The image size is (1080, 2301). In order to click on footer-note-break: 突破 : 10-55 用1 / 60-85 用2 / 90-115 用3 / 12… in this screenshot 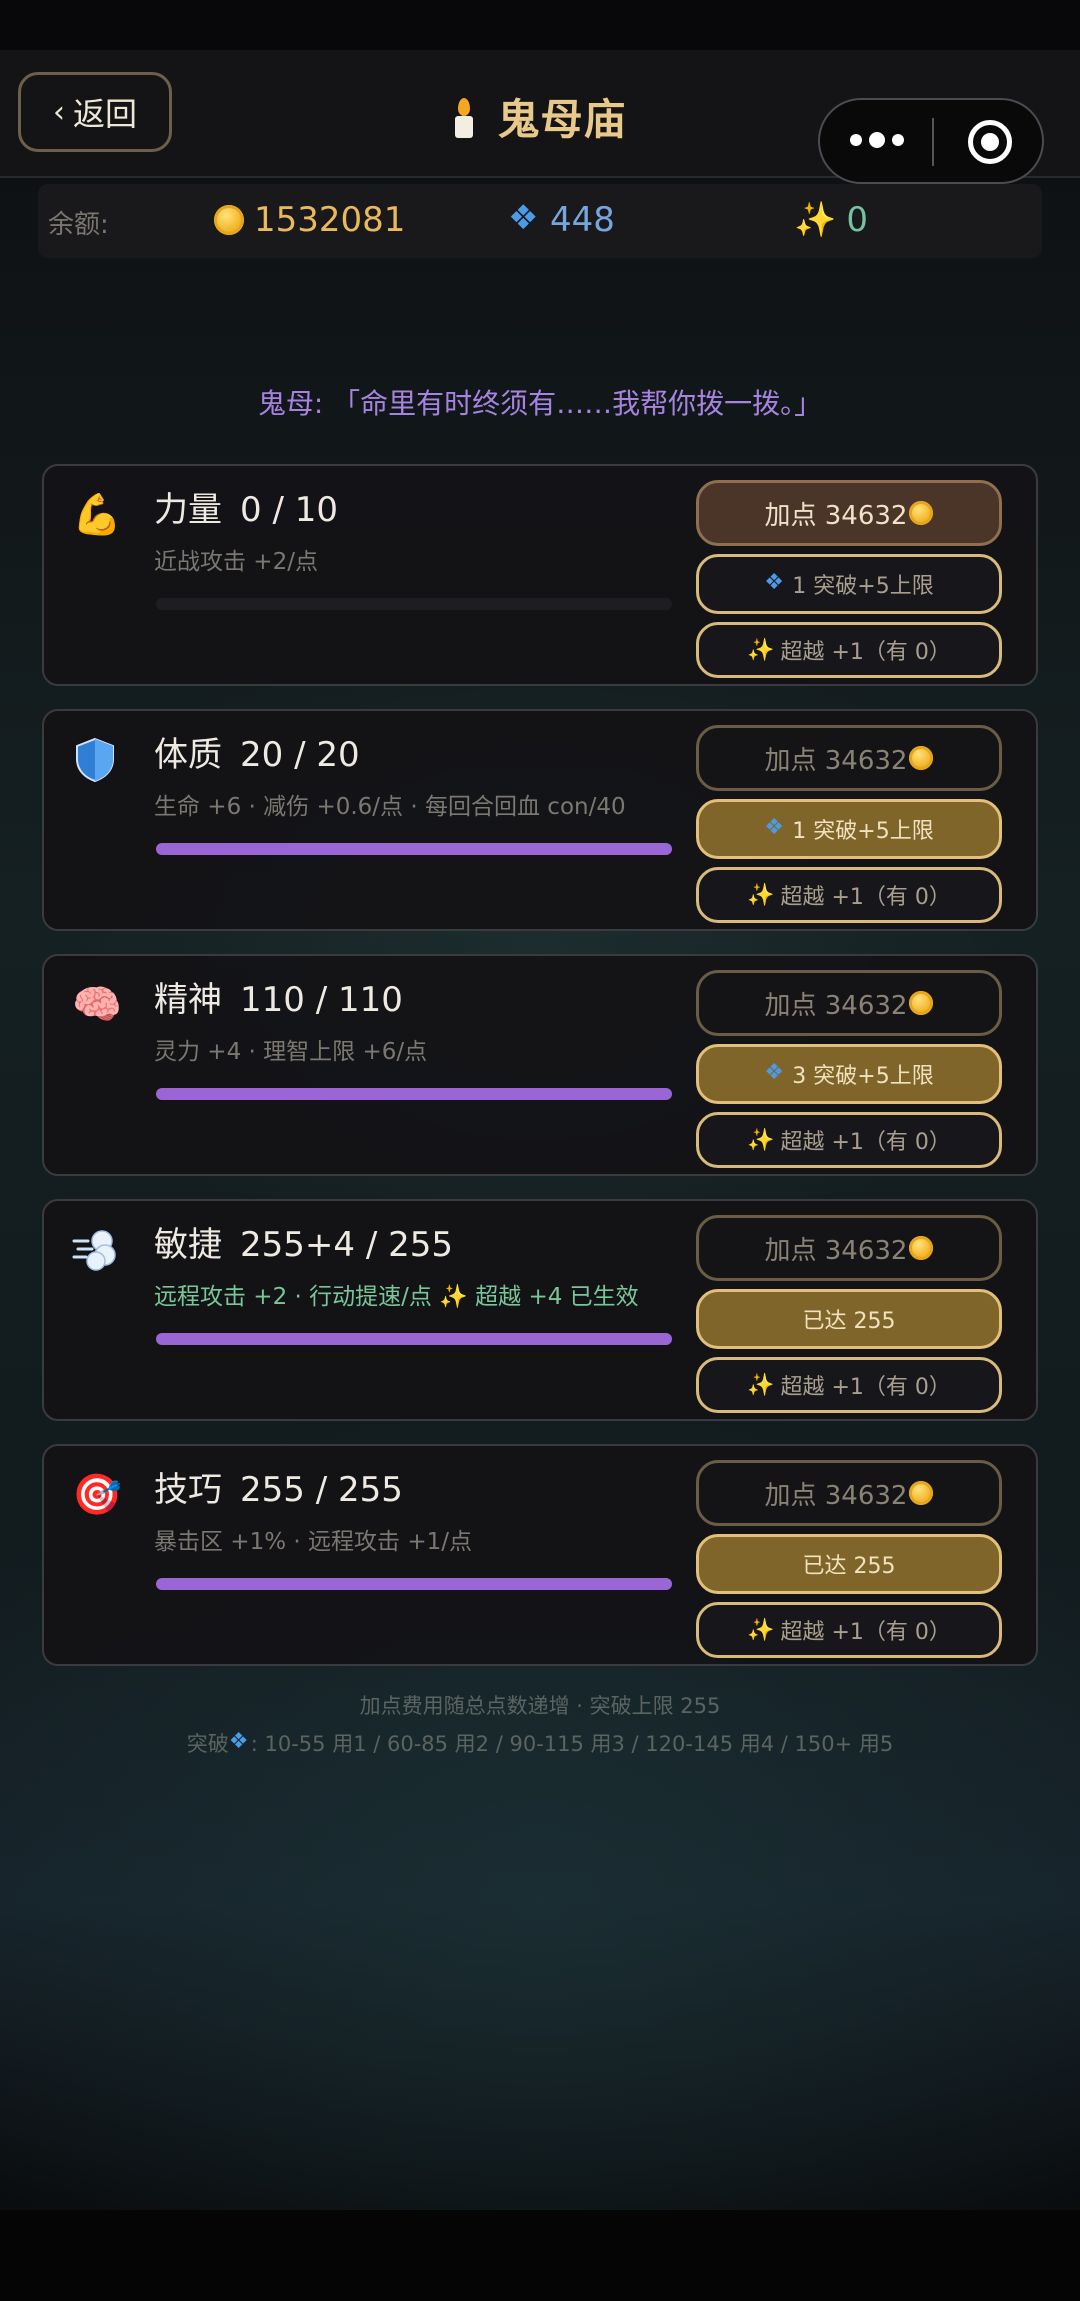, I will do `click(540, 1743)`.